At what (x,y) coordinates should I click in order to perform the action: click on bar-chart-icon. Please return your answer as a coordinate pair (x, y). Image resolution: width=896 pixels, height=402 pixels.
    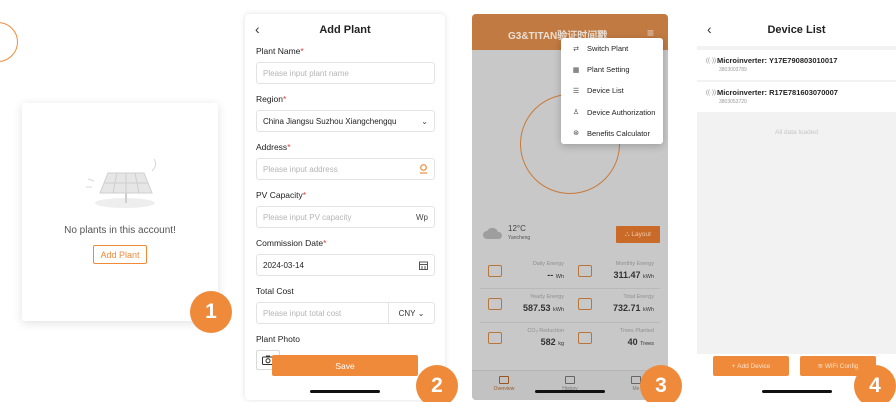
    Looking at the image, I should click on (495, 304).